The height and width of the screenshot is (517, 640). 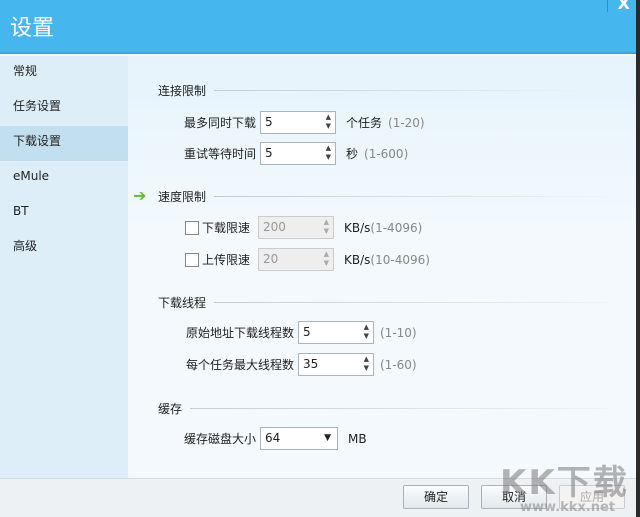 I want to click on range: (1-4096), so click(x=396, y=227).